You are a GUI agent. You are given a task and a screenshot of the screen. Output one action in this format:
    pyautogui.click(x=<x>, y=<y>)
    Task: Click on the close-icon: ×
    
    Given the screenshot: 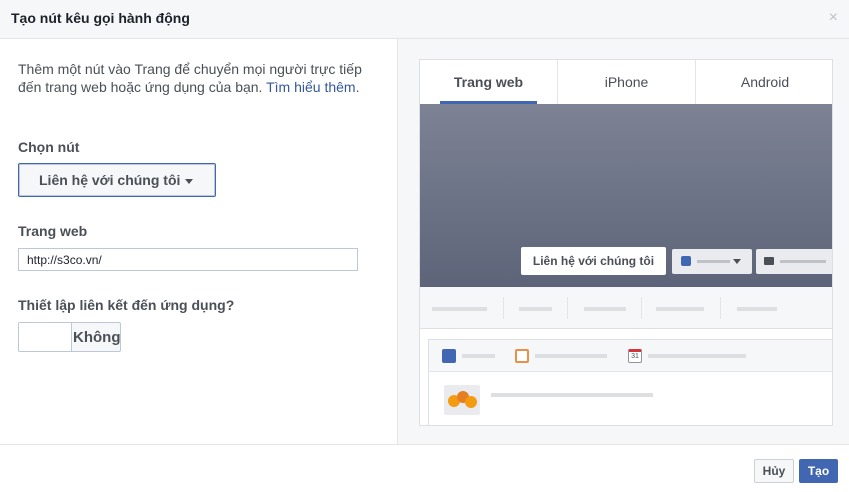 What is the action you would take?
    pyautogui.click(x=833, y=18)
    